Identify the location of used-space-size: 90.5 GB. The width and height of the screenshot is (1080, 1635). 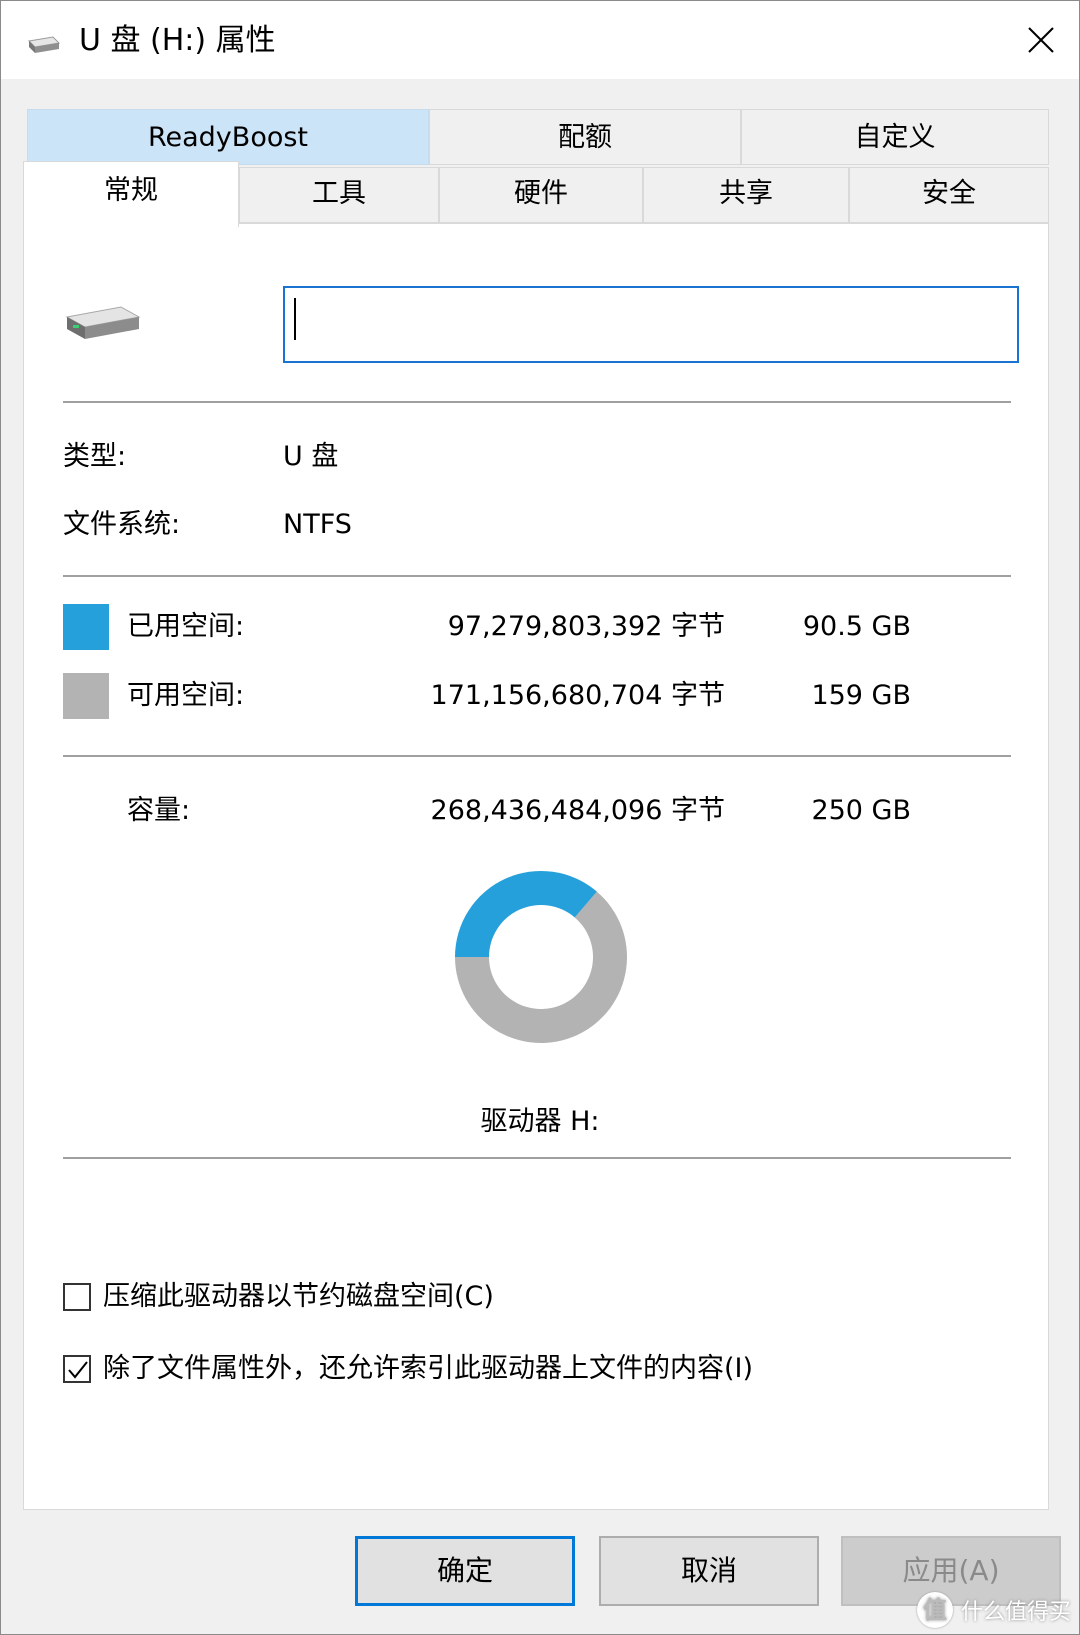
(856, 626).